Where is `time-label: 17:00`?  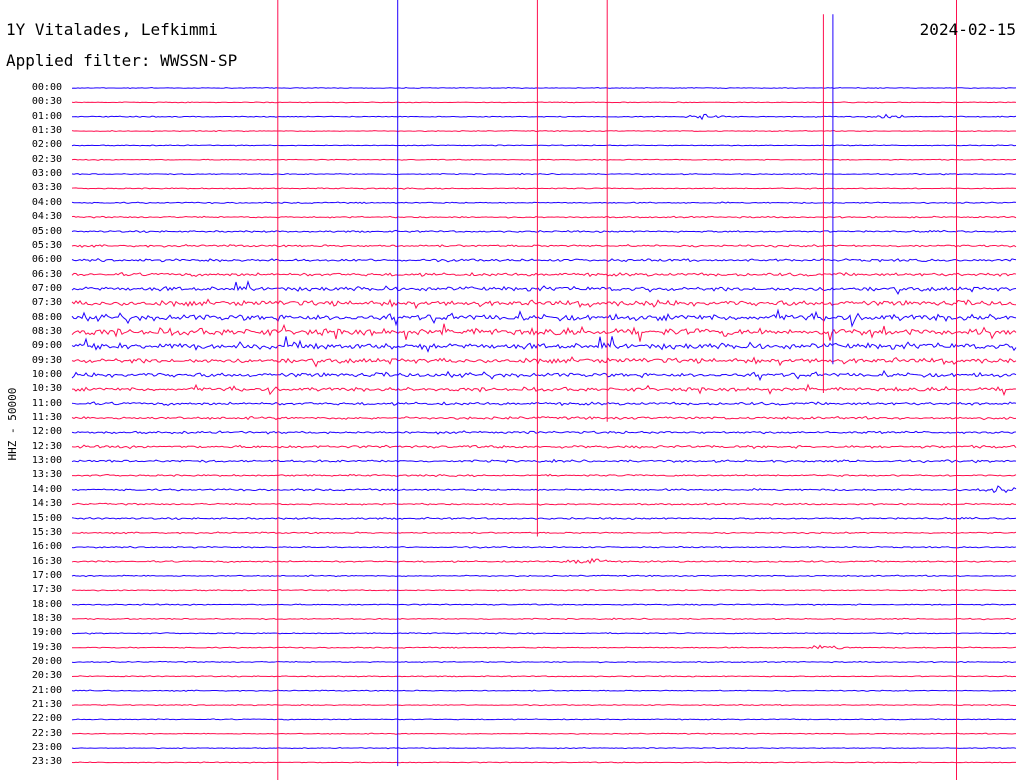
time-label: 17:00 is located at coordinates (46, 575).